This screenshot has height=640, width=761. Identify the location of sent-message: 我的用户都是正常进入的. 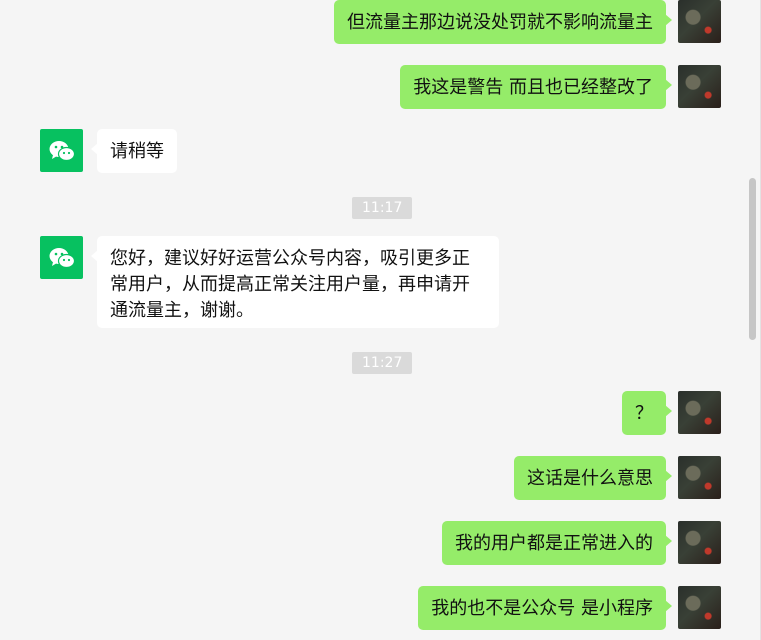
(557, 543).